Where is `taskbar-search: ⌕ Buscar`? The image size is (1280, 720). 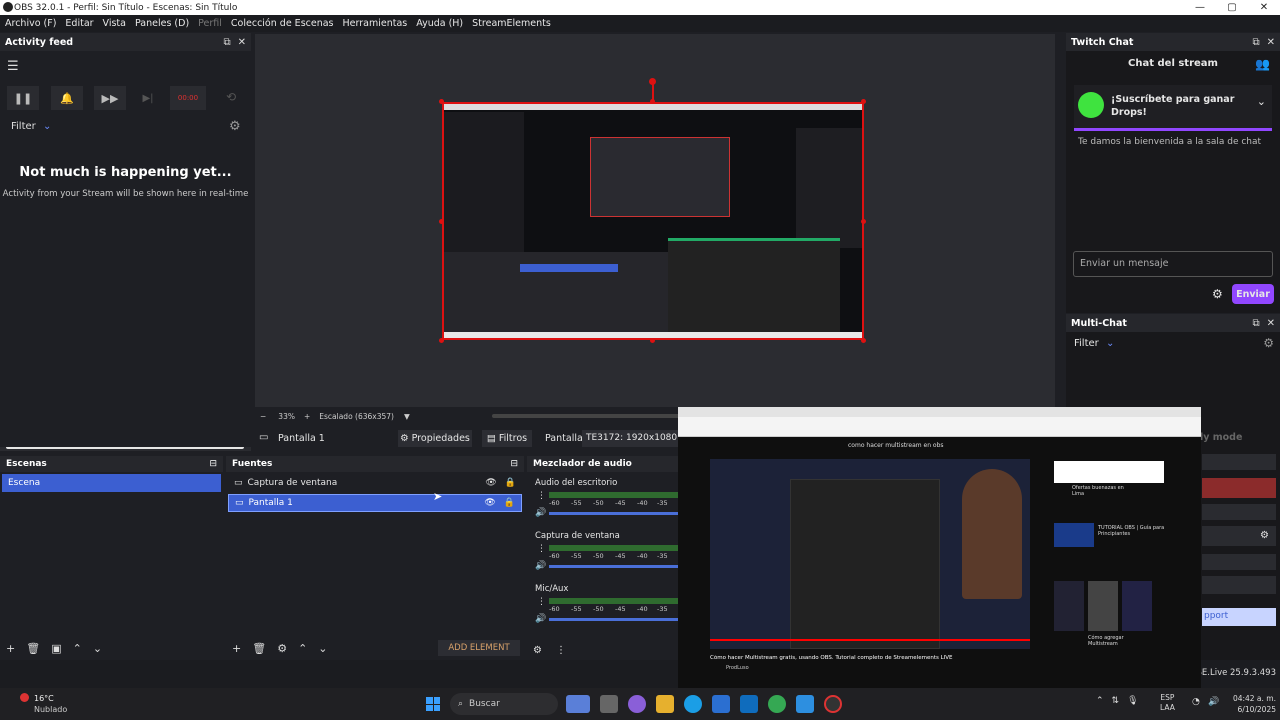
taskbar-search: ⌕ Buscar is located at coordinates (504, 704).